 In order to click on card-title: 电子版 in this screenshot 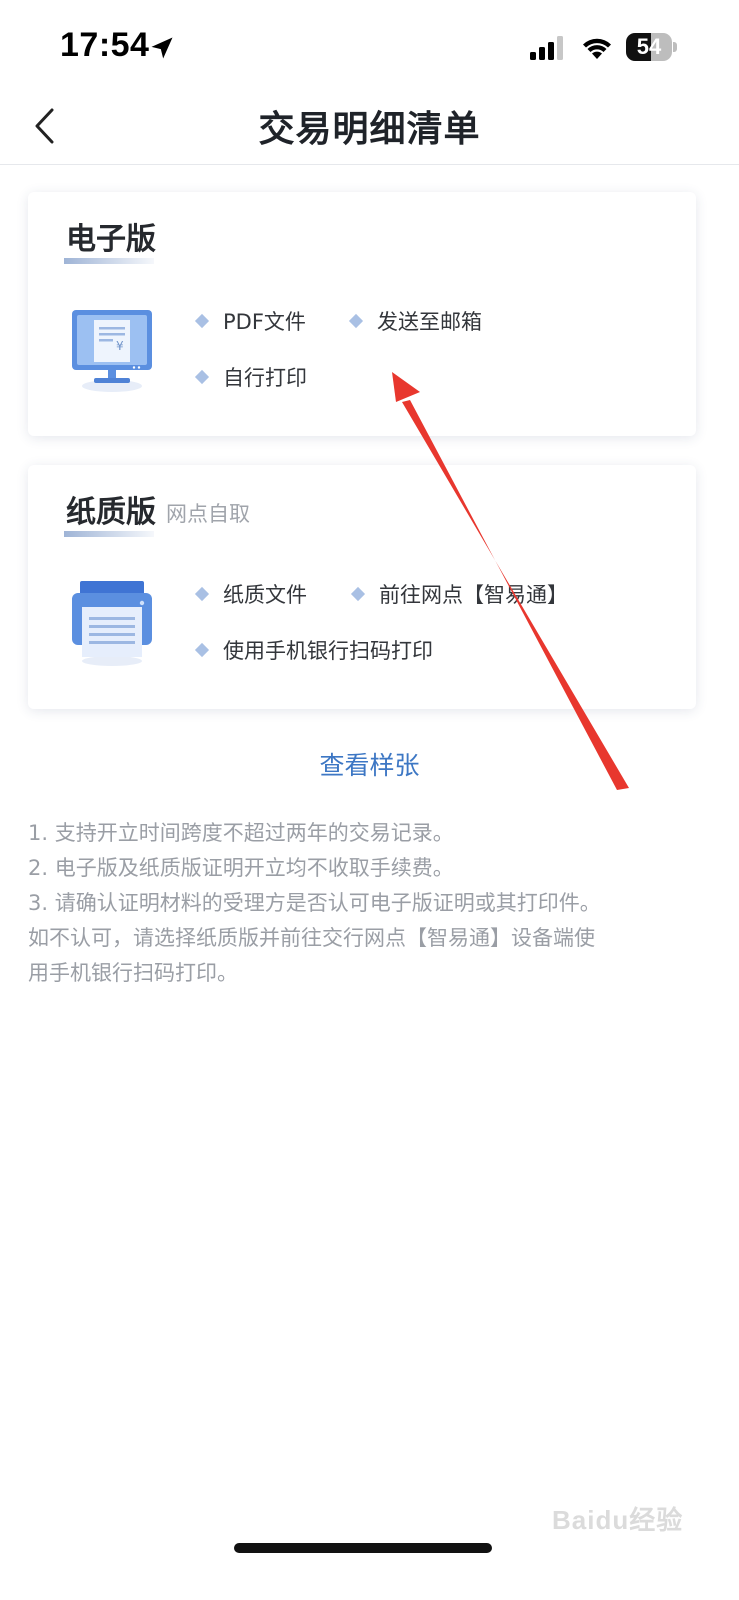, I will do `click(111, 239)`.